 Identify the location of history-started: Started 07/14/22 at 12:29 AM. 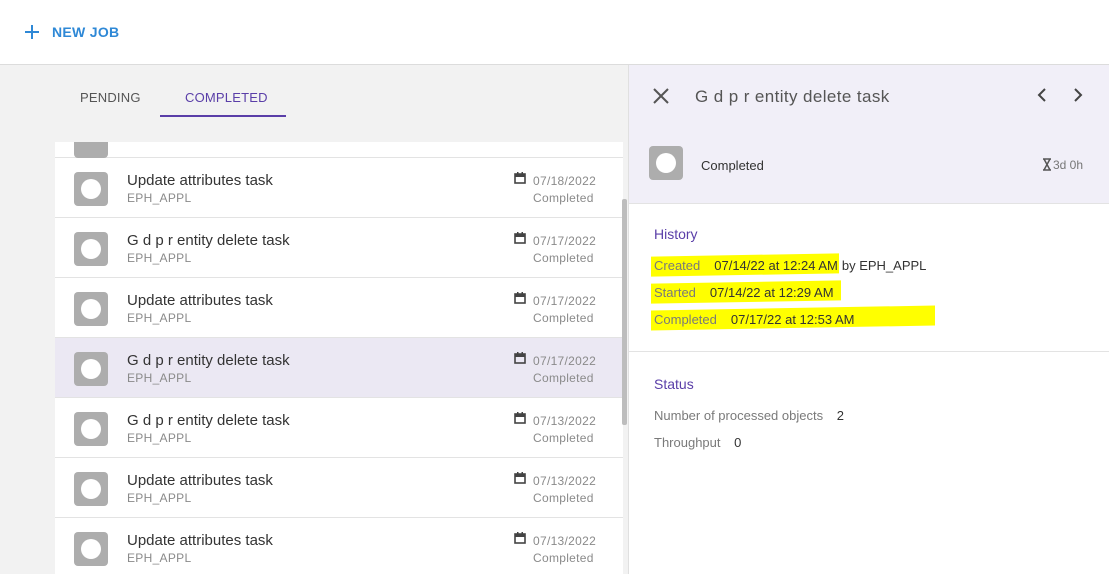
(746, 292).